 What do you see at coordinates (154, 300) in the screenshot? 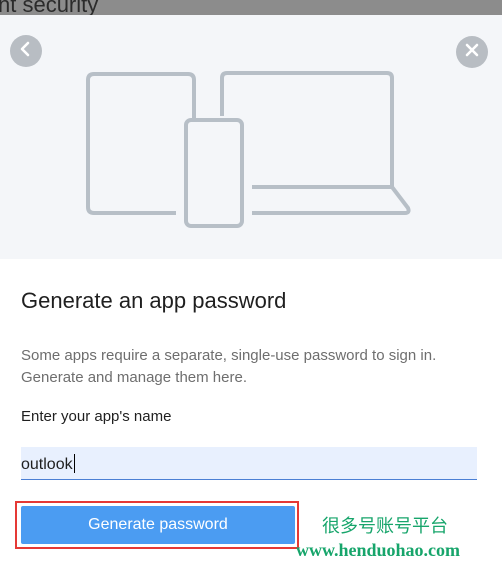
I see `dialog-title: Generate an app password` at bounding box center [154, 300].